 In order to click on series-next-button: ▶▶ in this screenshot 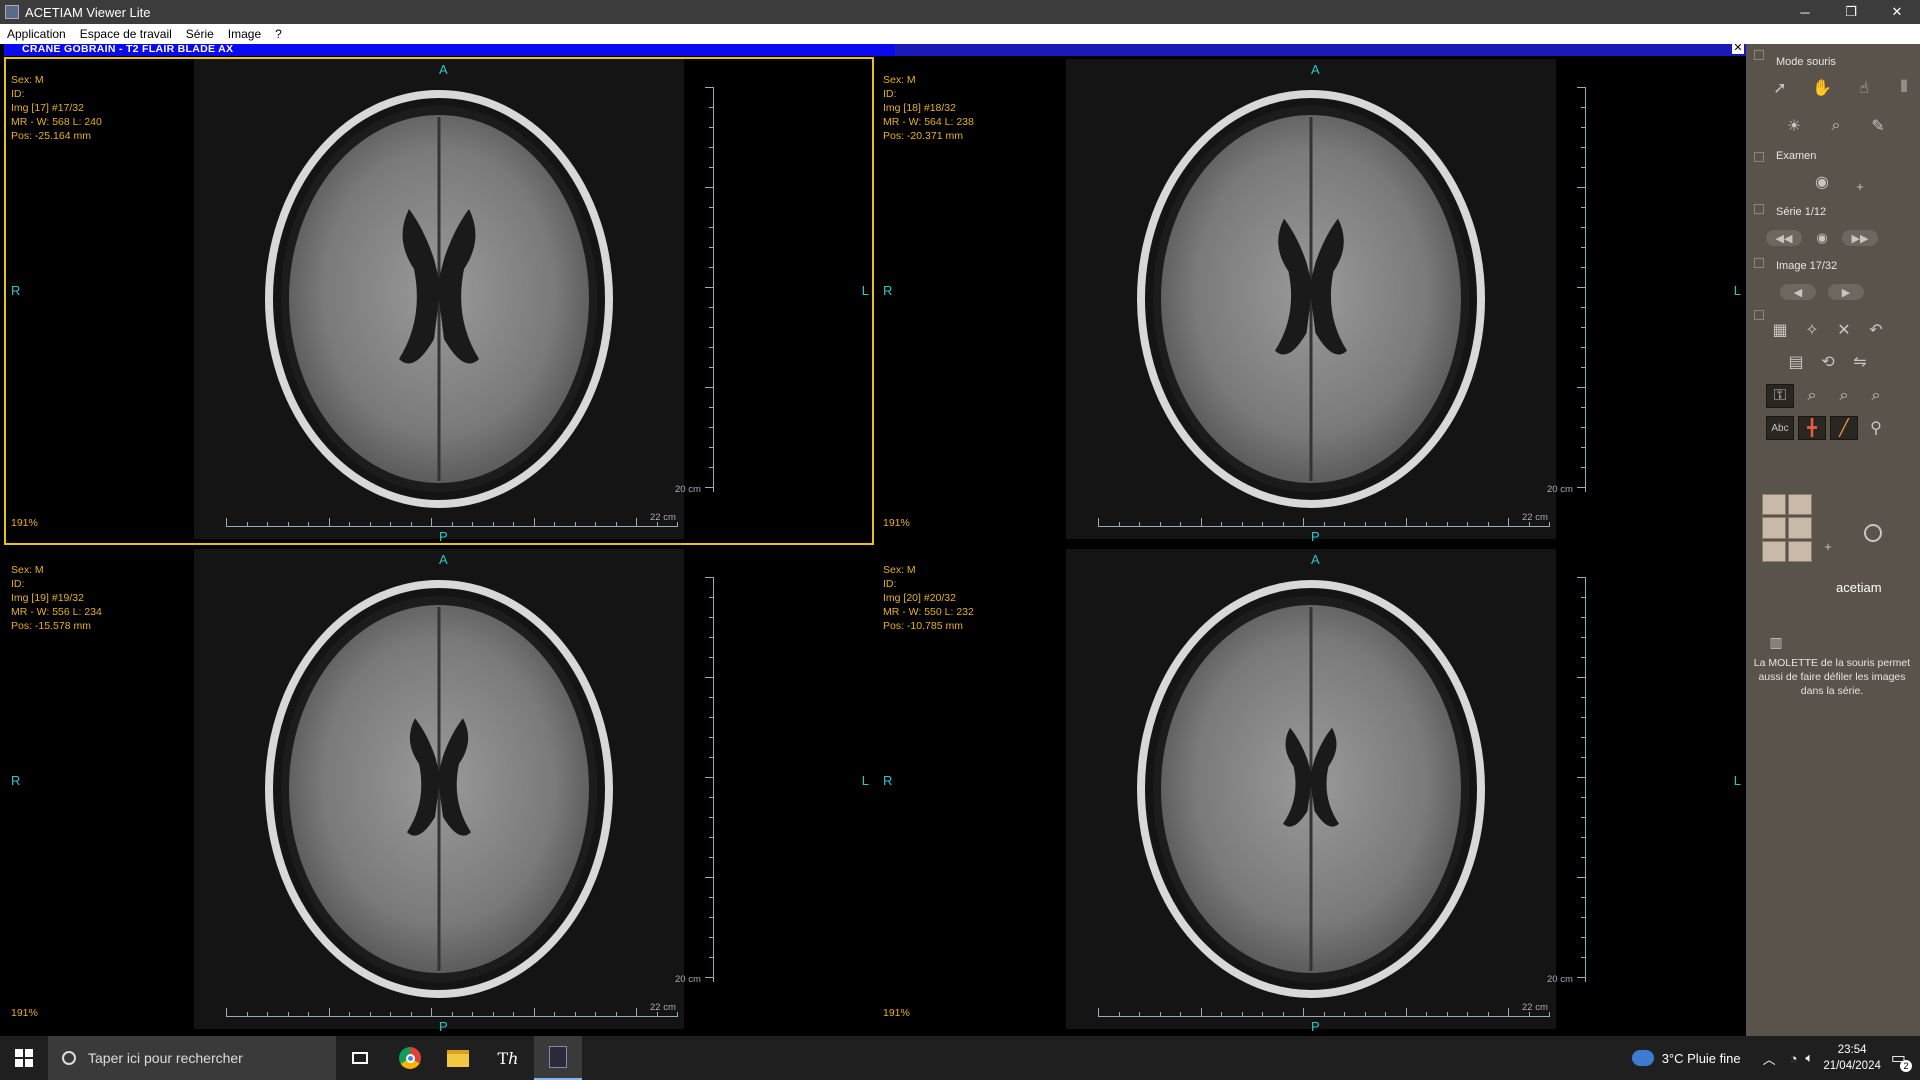, I will do `click(1860, 238)`.